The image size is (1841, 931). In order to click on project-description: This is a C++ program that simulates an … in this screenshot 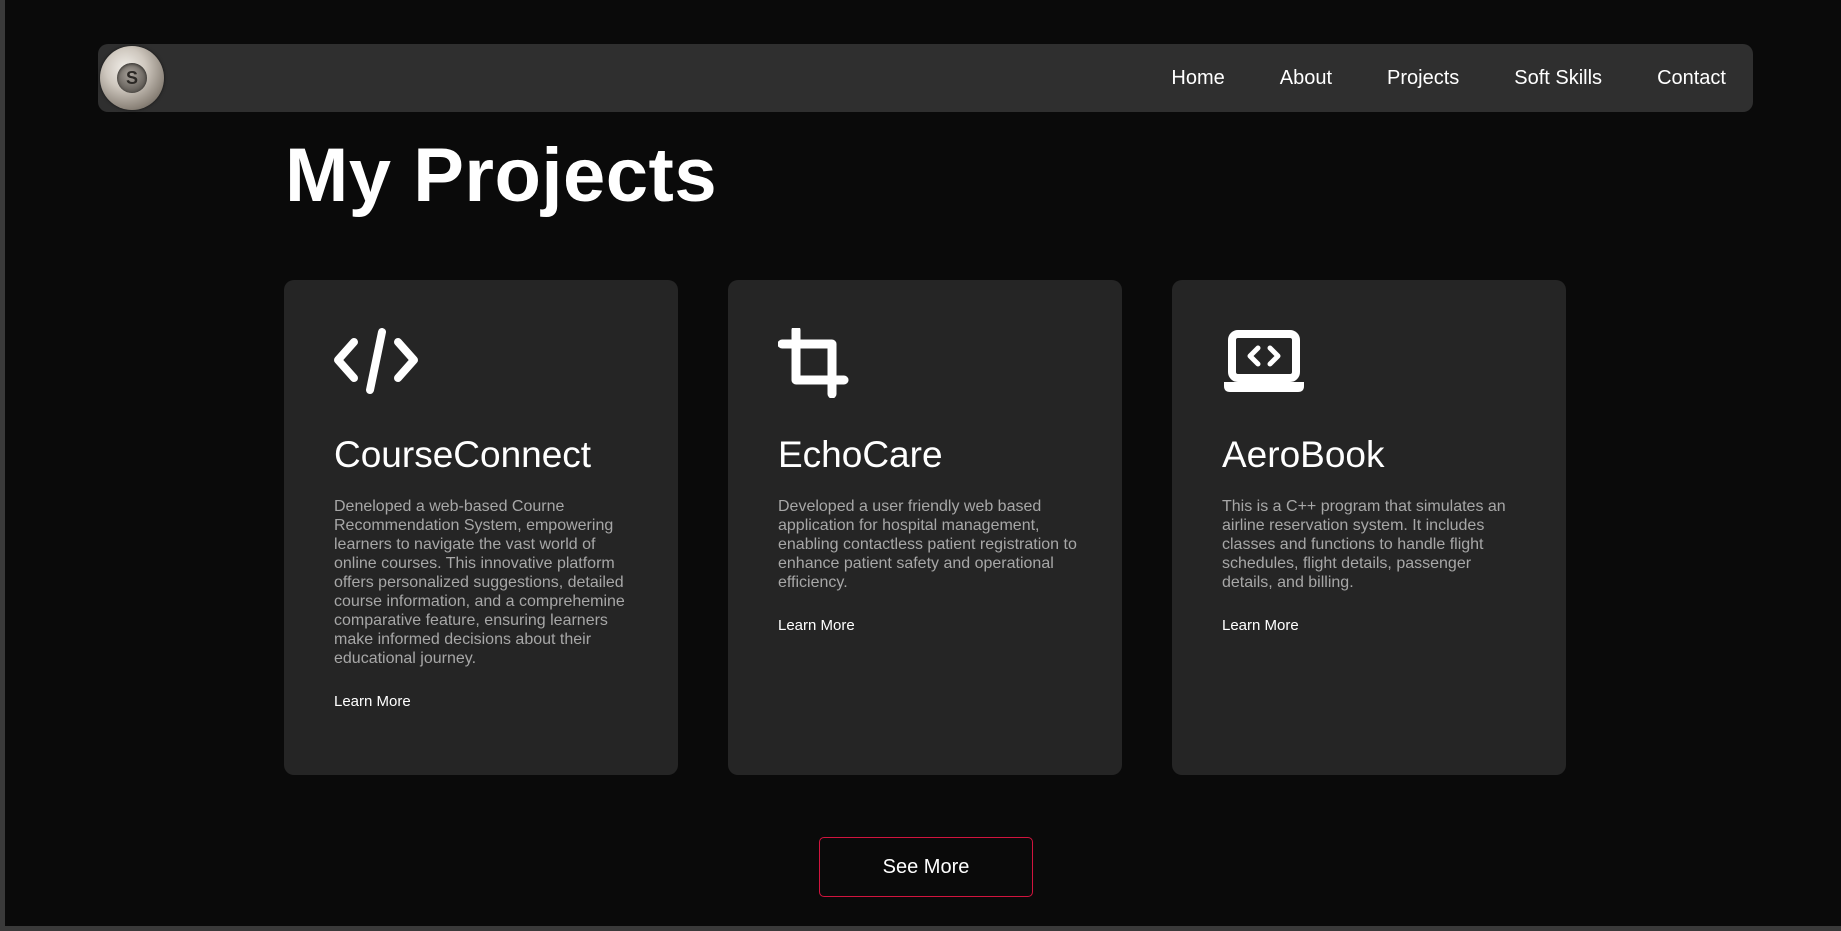, I will do `click(1364, 544)`.